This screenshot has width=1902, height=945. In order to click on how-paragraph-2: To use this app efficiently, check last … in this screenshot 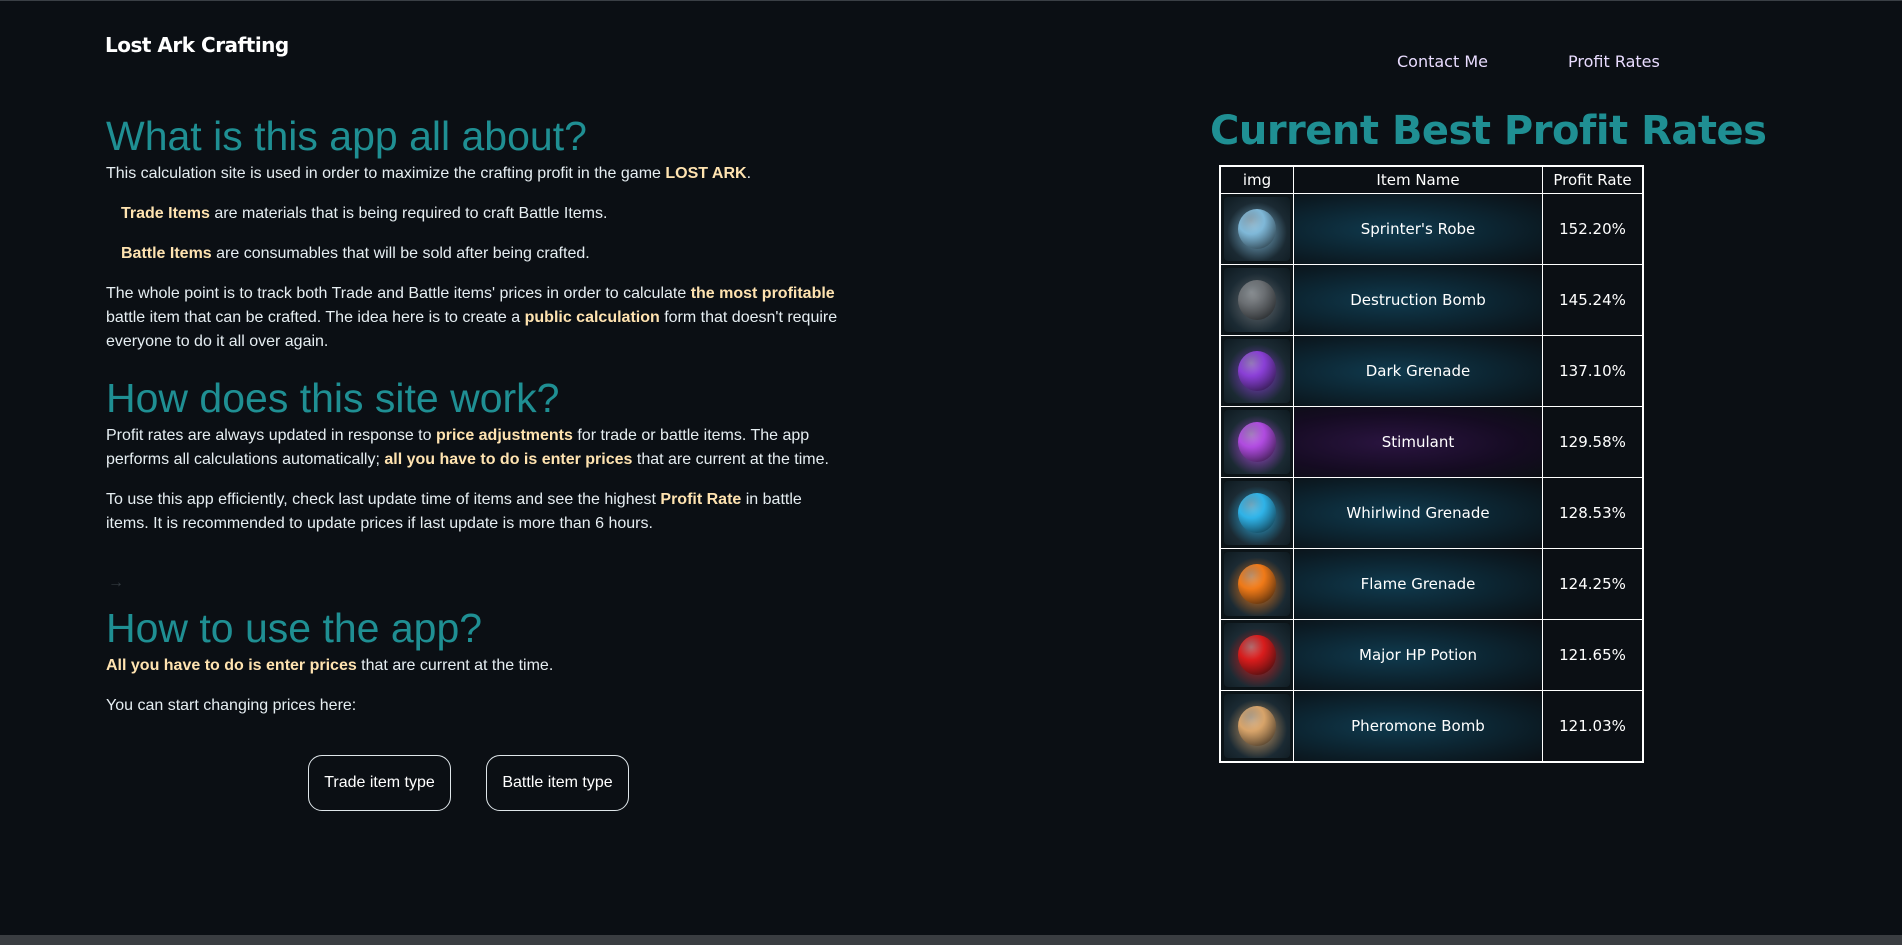, I will do `click(454, 511)`.